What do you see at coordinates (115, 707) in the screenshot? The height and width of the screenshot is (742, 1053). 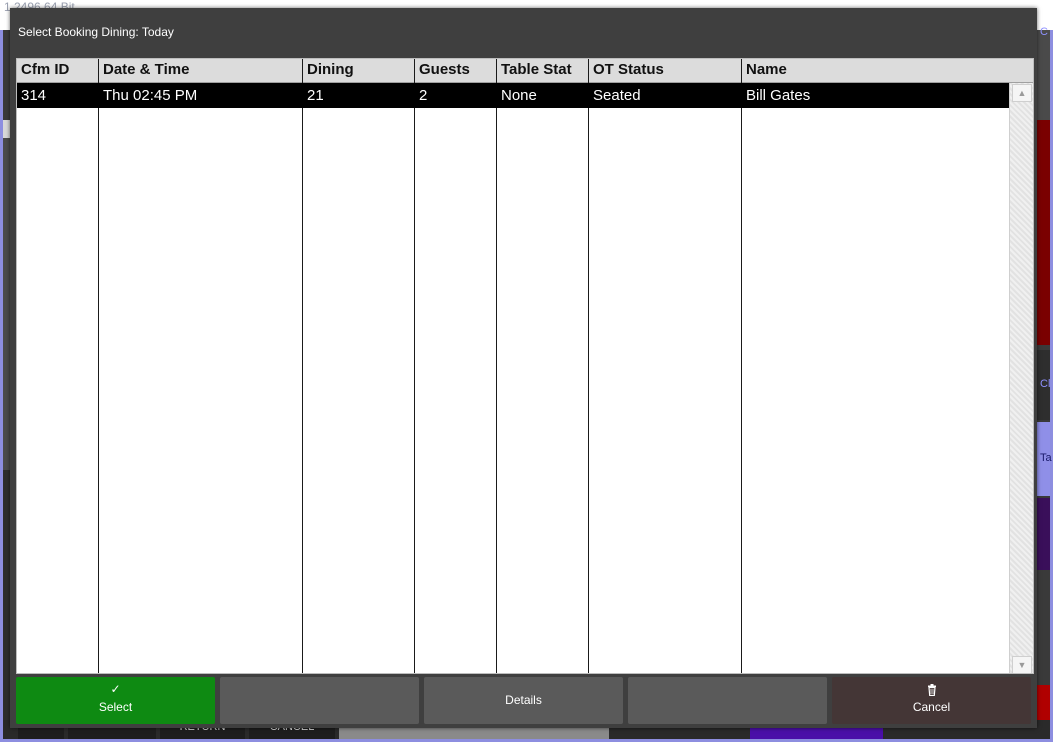 I see `select-button-label: Select` at bounding box center [115, 707].